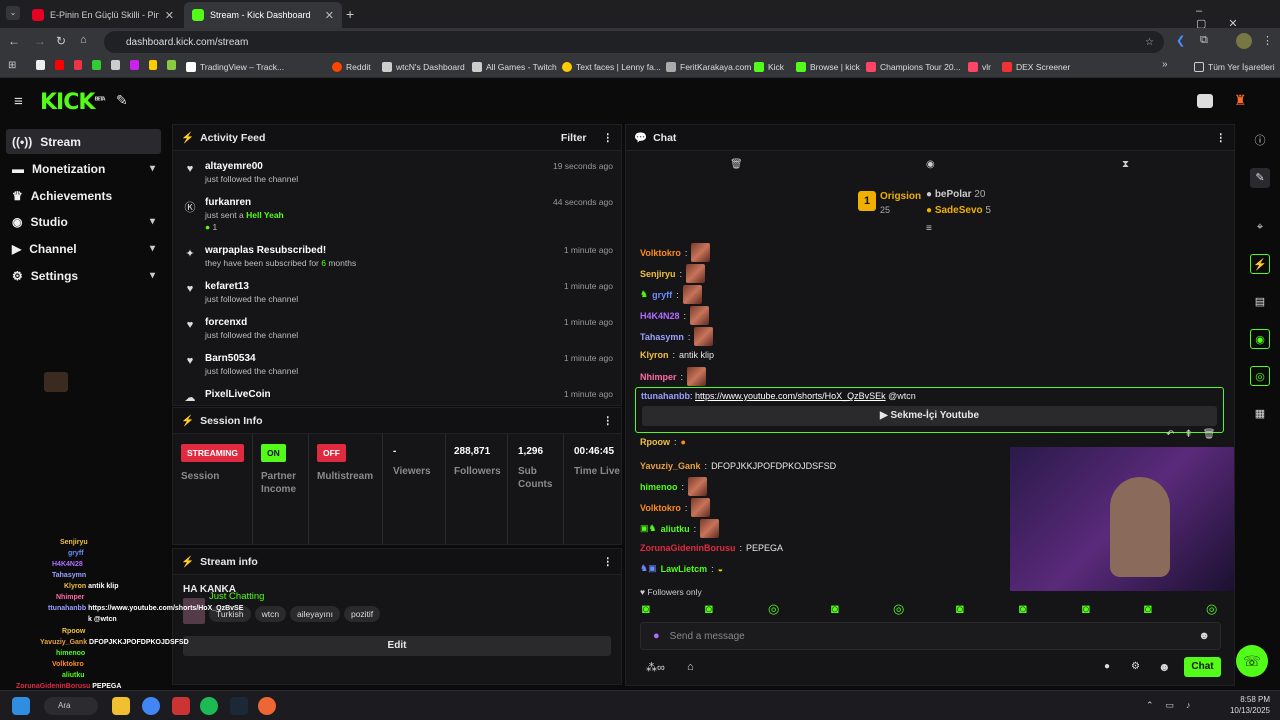 This screenshot has width=1280, height=720. I want to click on steam-icon, so click(239, 706).